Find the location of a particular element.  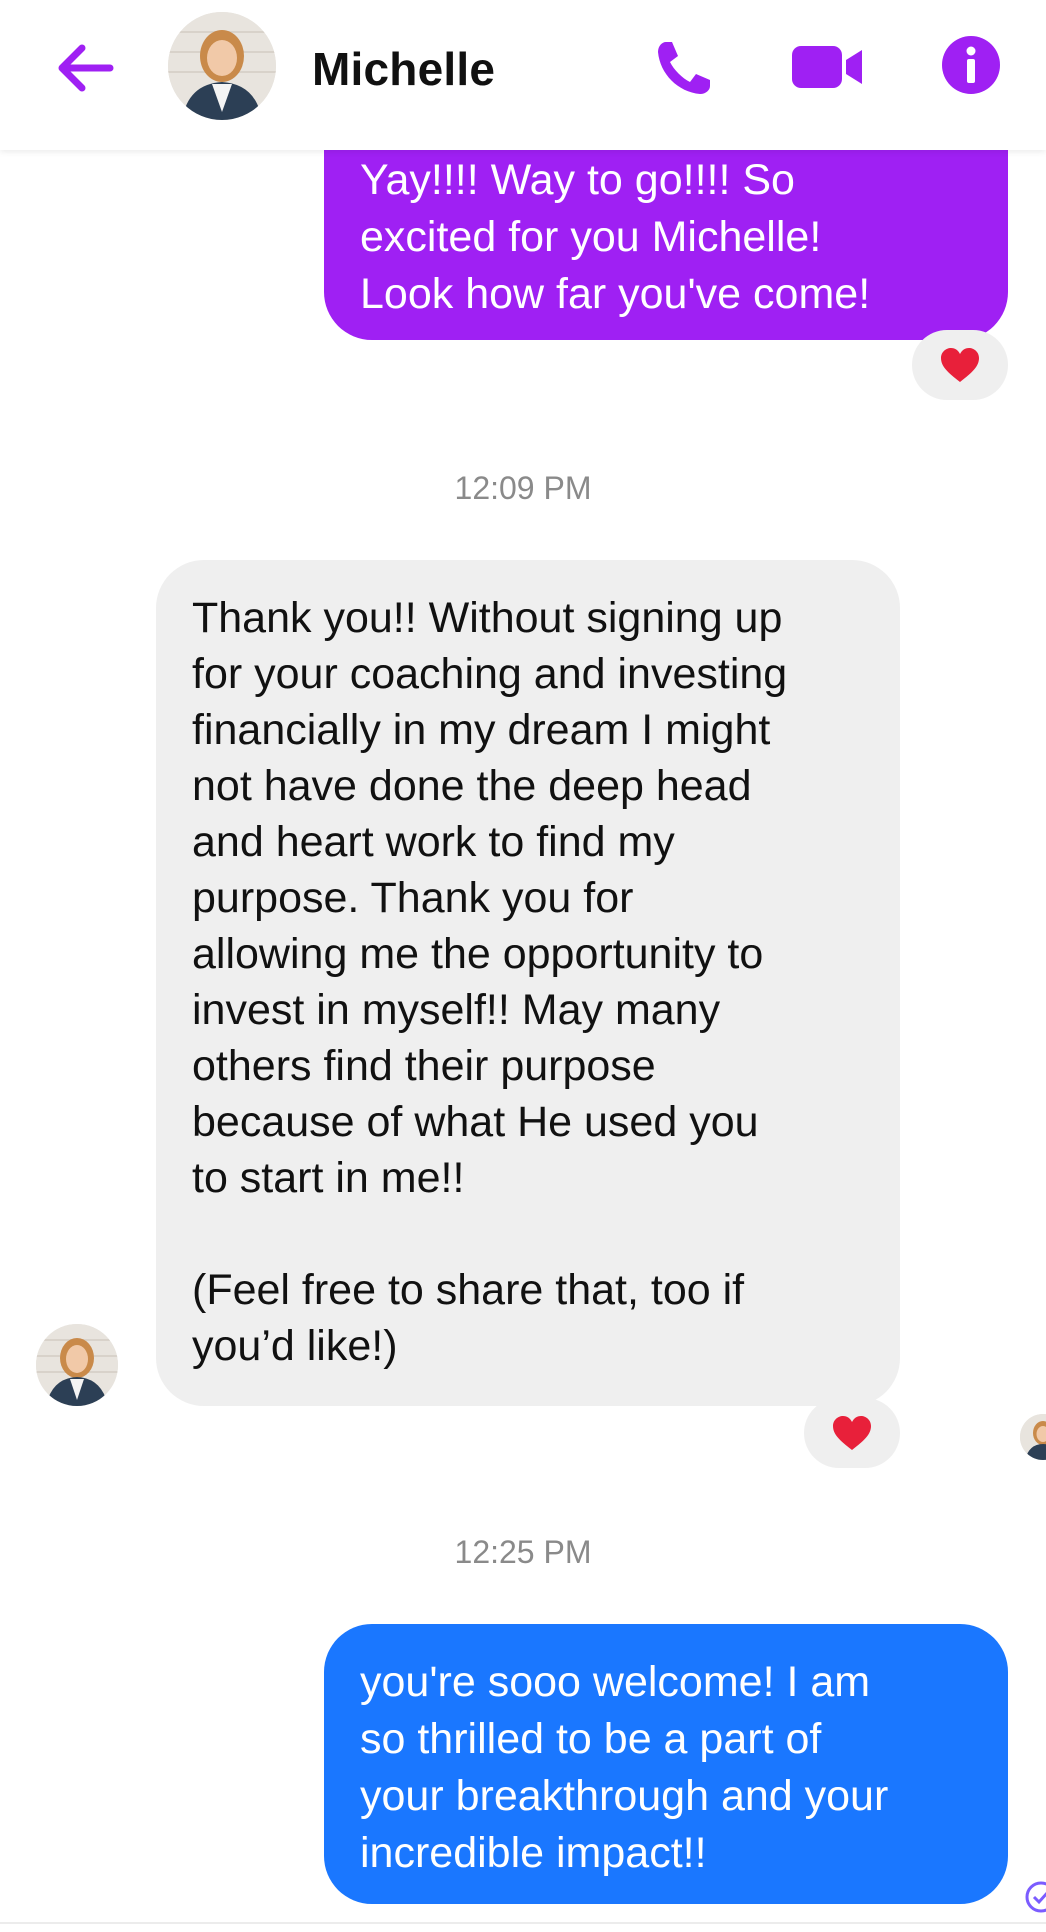

contact-name: Michelle is located at coordinates (403, 69).